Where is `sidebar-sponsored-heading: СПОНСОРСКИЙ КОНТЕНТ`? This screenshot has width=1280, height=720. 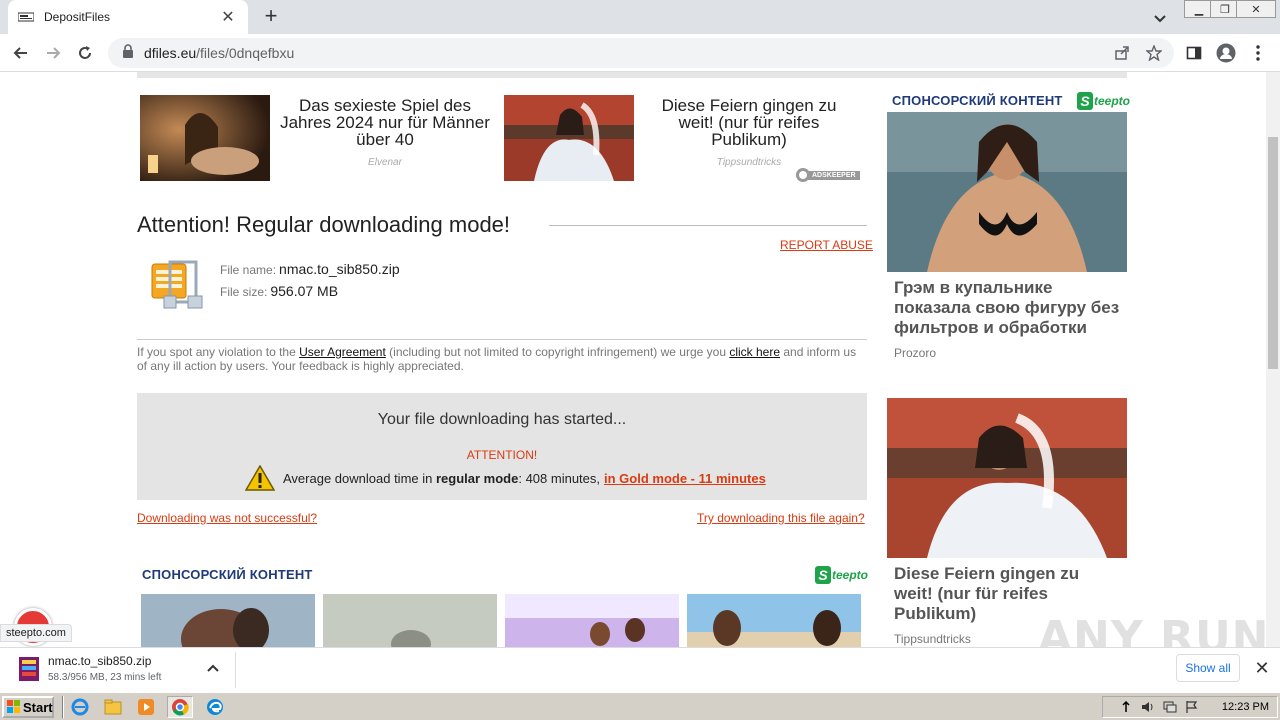
sidebar-sponsored-heading: СПОНСОРСКИЙ КОНТЕНТ is located at coordinates (977, 100).